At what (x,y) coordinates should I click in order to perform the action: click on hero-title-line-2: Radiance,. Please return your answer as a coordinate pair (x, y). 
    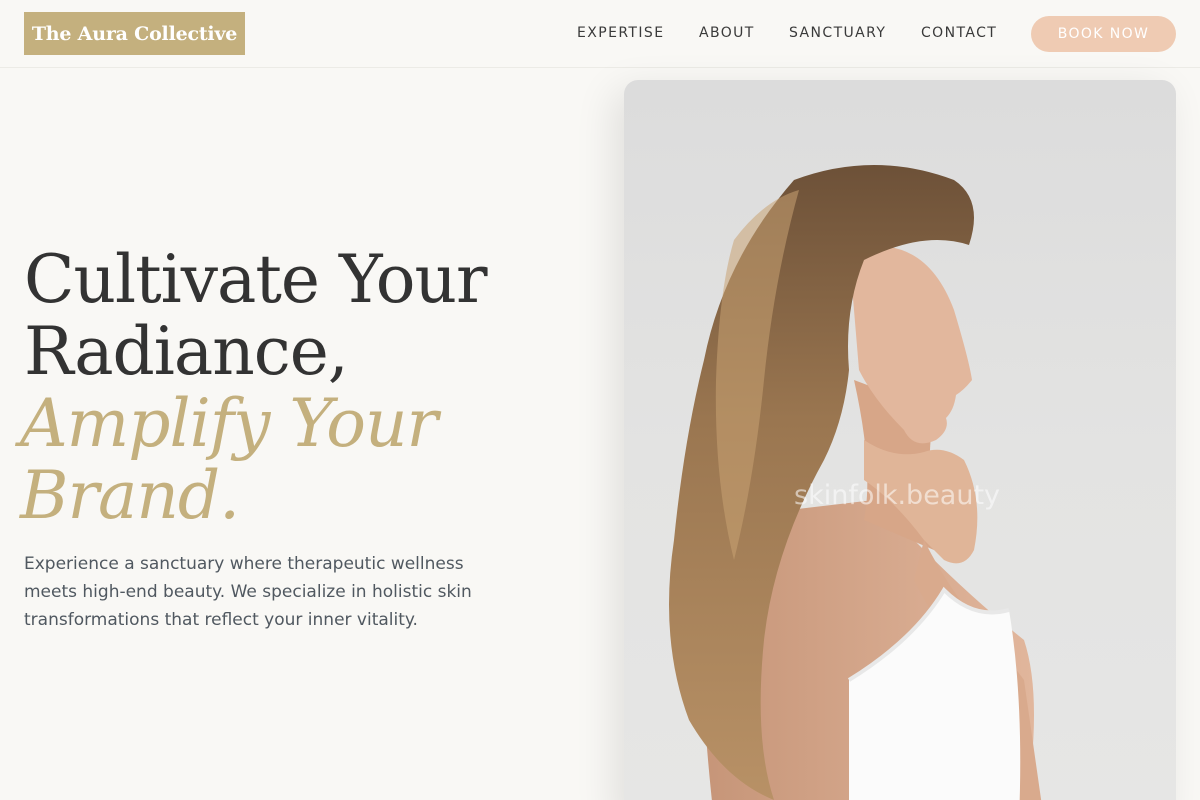
    Looking at the image, I should click on (186, 351).